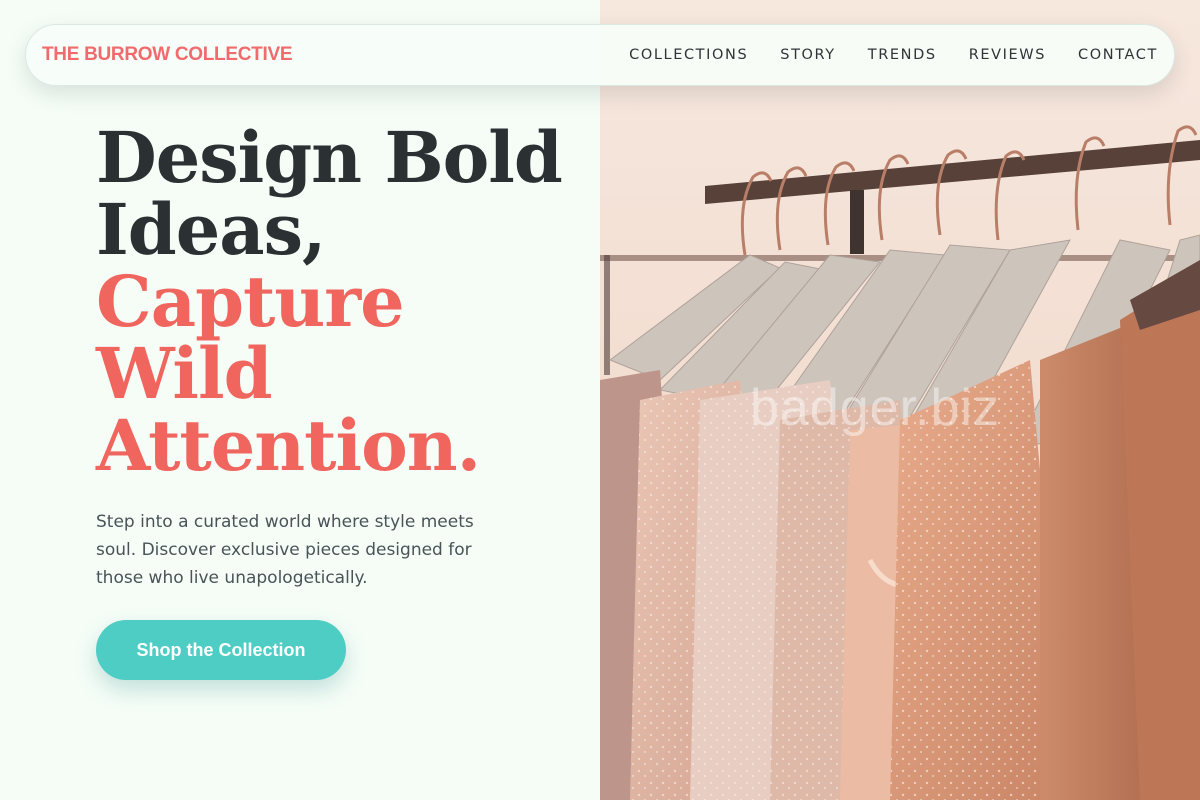 This screenshot has width=1200, height=800. I want to click on shop-collection-button: Shop the Collection, so click(221, 650).